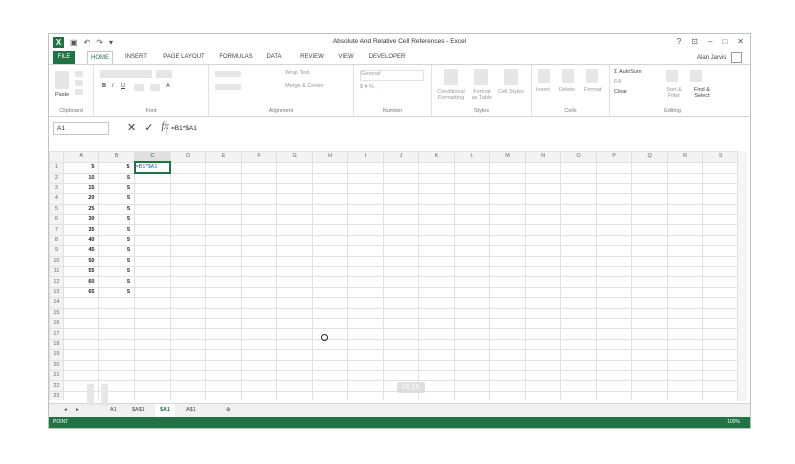 The height and width of the screenshot is (464, 795). What do you see at coordinates (567, 90) in the screenshot?
I see `delete-button: Delete` at bounding box center [567, 90].